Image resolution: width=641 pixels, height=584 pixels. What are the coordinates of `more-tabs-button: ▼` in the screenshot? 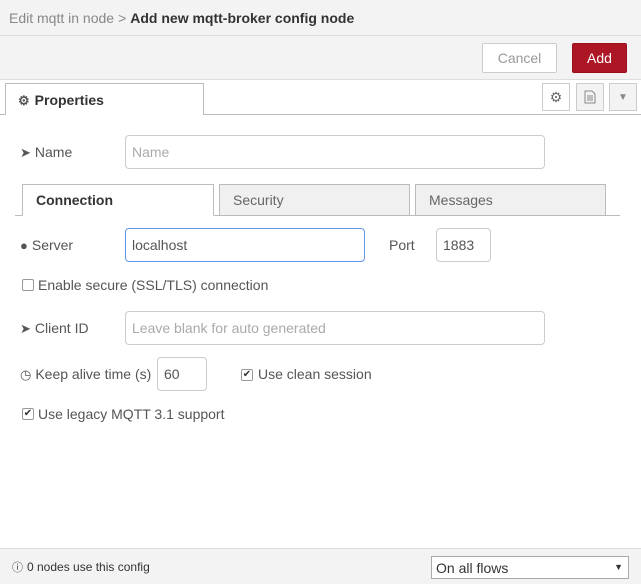 It's located at (623, 97).